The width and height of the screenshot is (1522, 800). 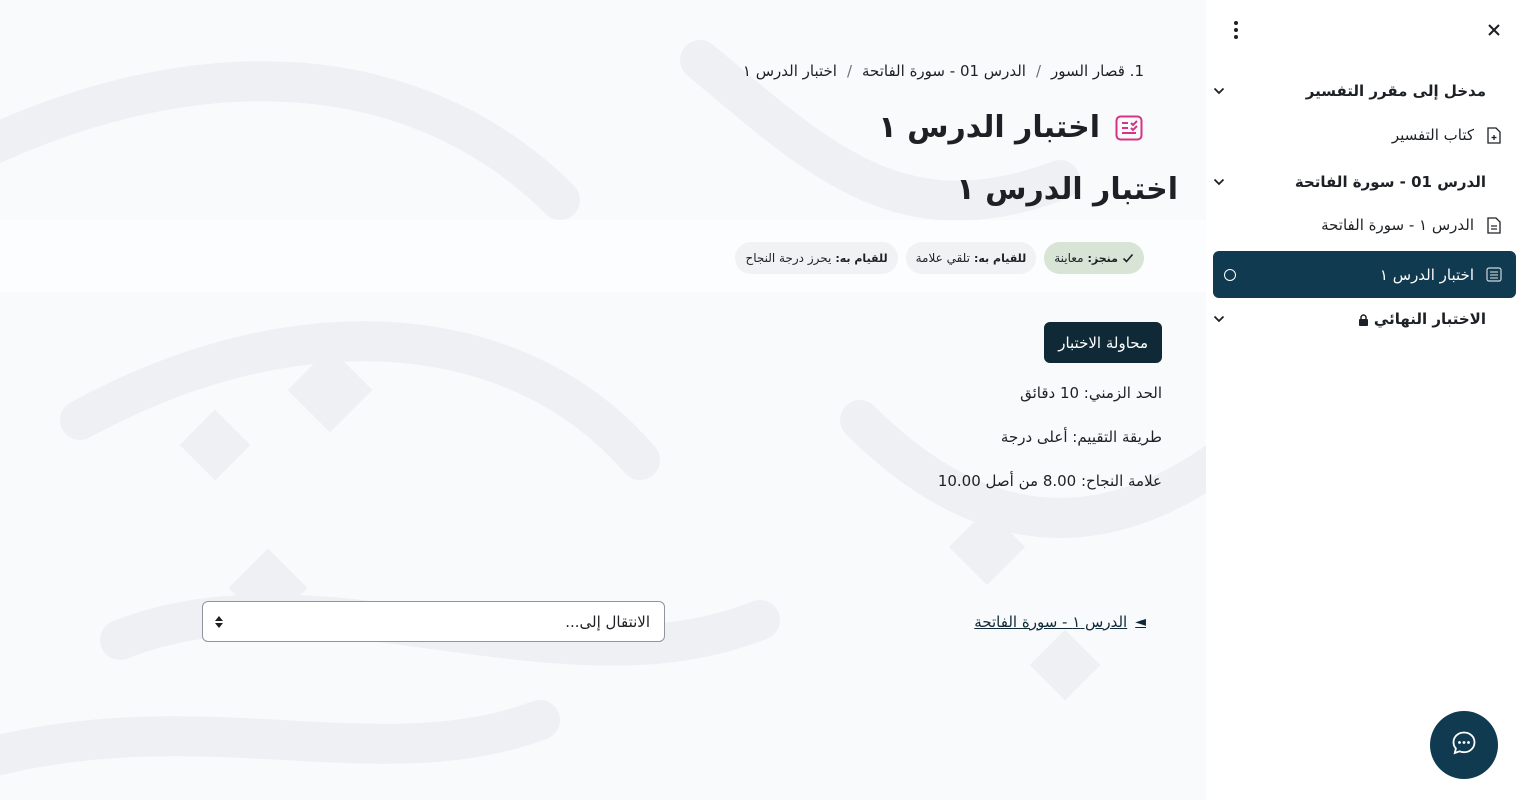 What do you see at coordinates (788, 258) in the screenshot?
I see `completion-value: يحرز درجة النجاح` at bounding box center [788, 258].